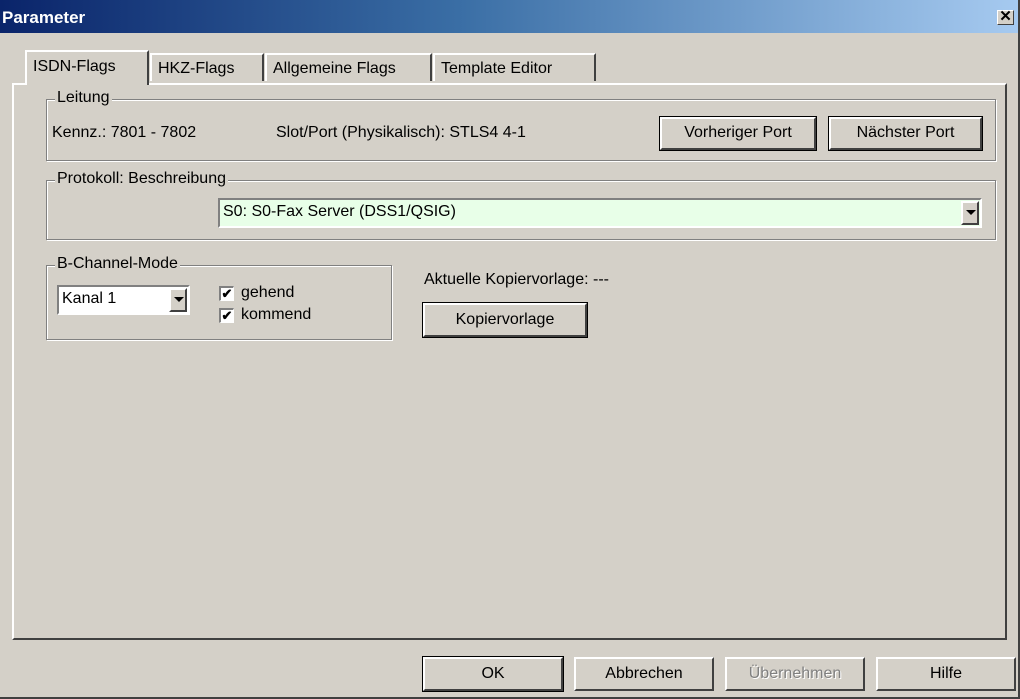 This screenshot has height=699, width=1020. What do you see at coordinates (83, 98) in the screenshot?
I see `leitung-legend: Leitung` at bounding box center [83, 98].